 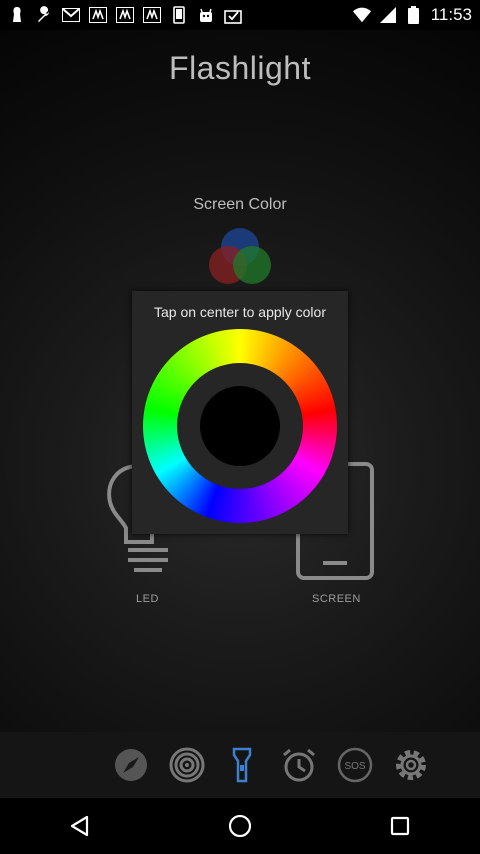 I want to click on clock: 11:53, so click(x=451, y=14).